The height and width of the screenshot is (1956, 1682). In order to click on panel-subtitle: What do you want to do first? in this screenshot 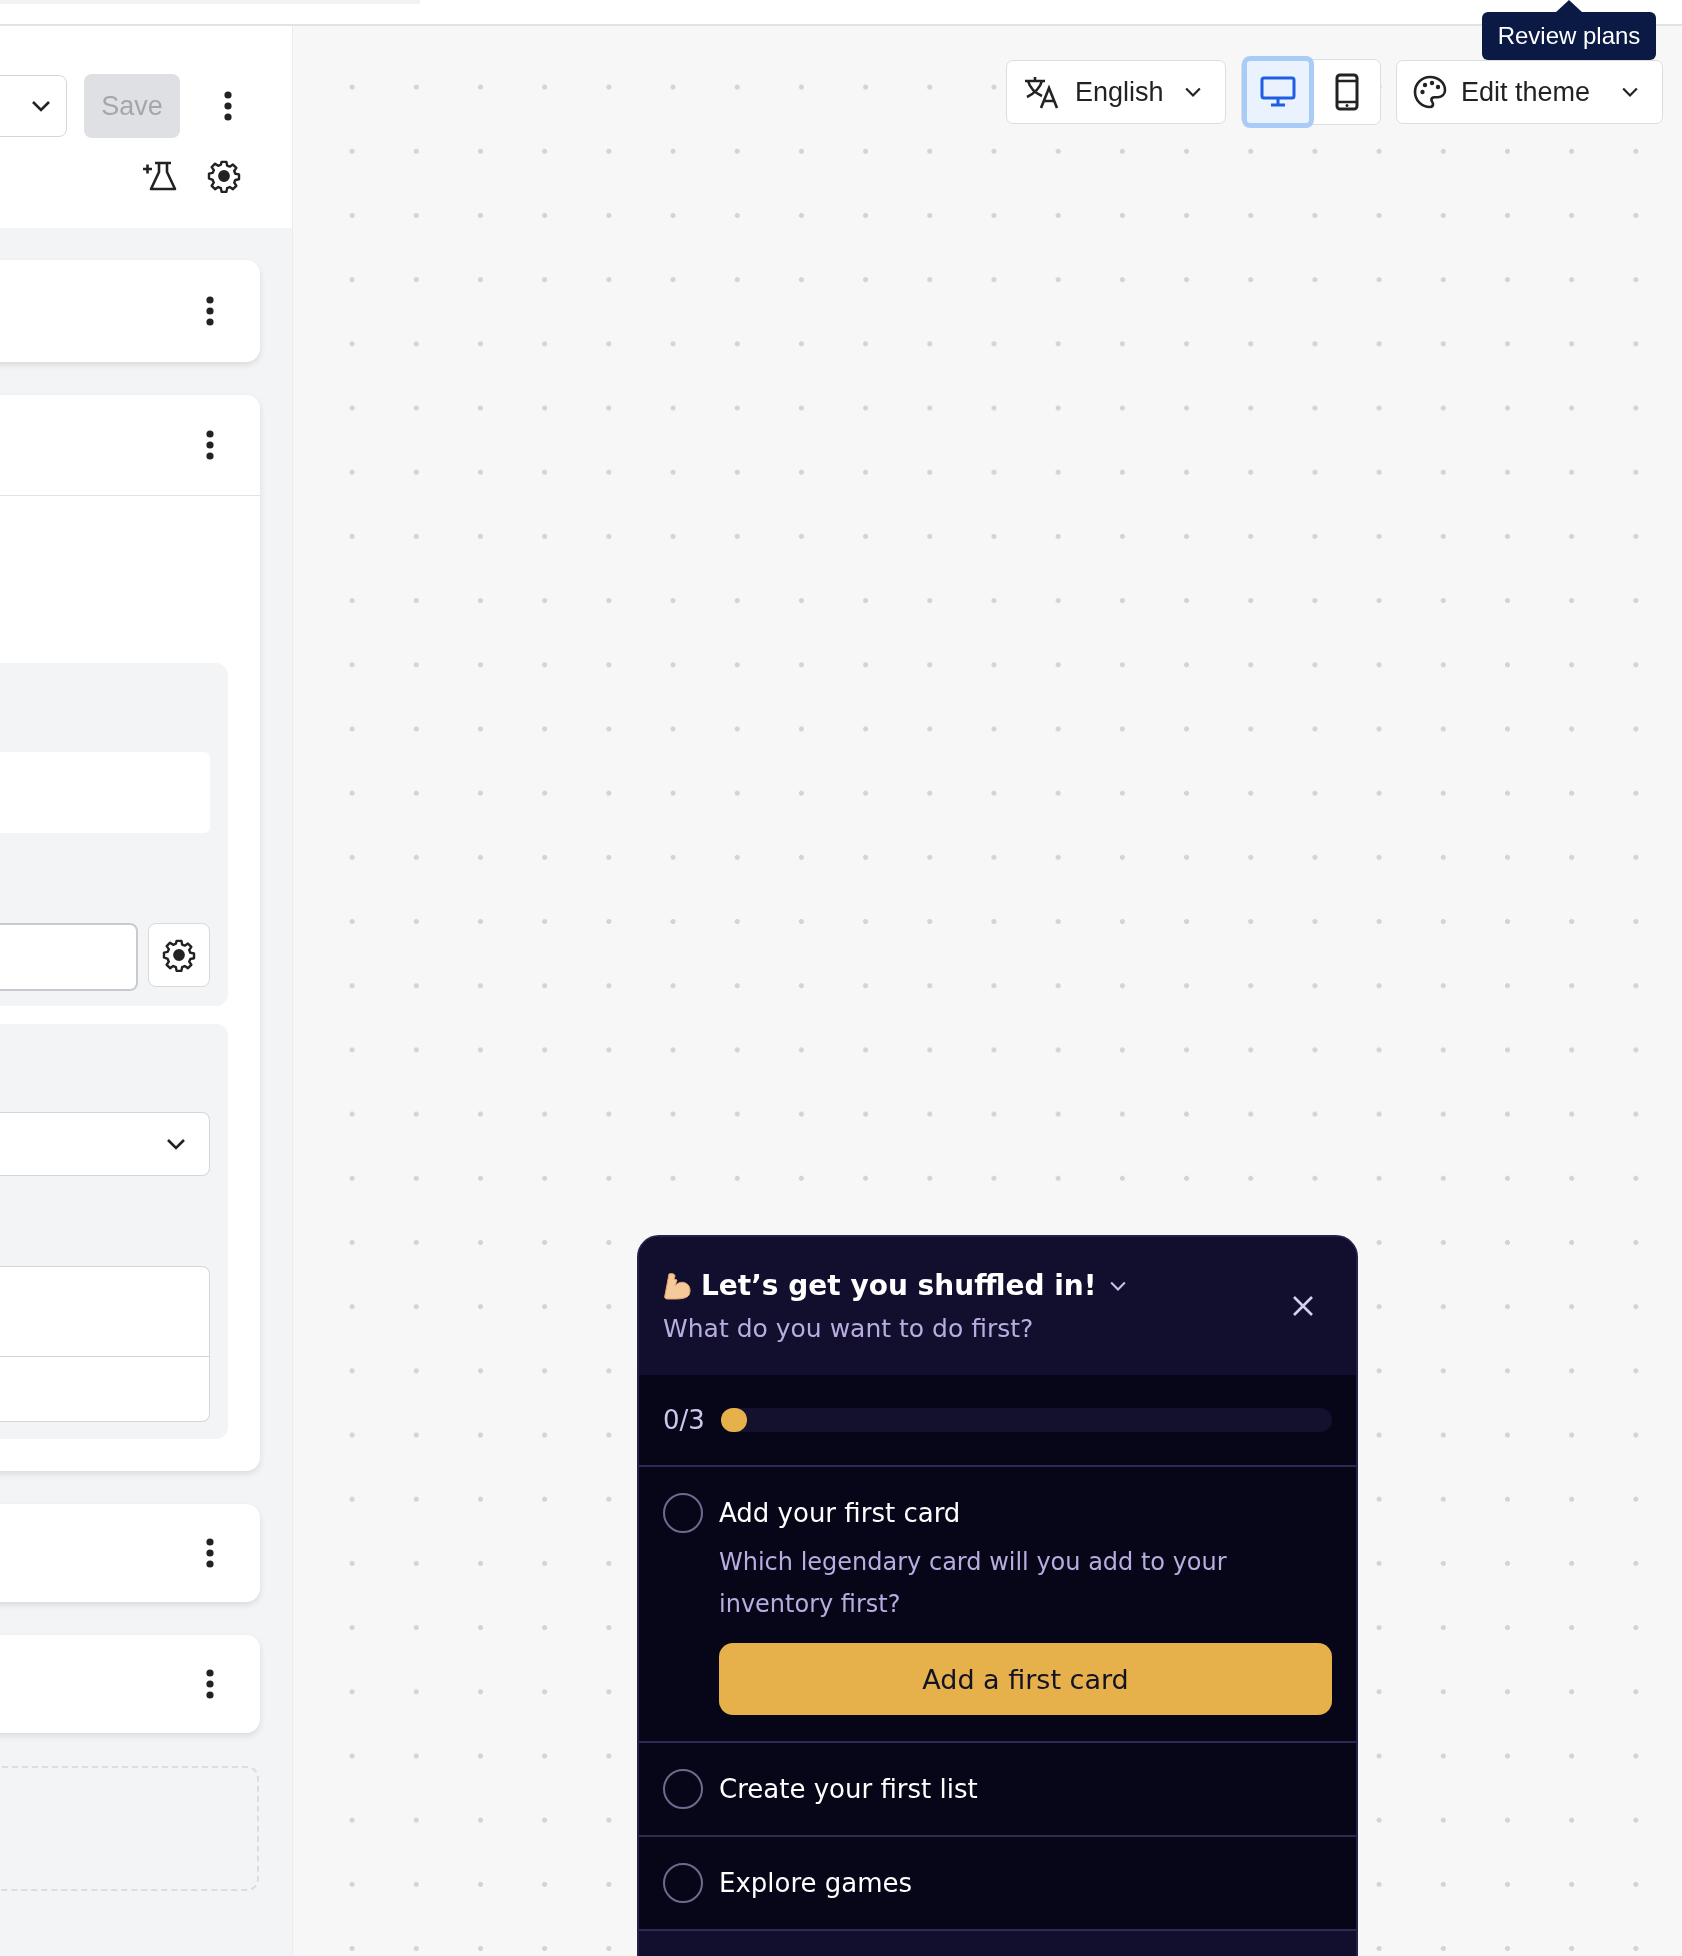, I will do `click(849, 1328)`.